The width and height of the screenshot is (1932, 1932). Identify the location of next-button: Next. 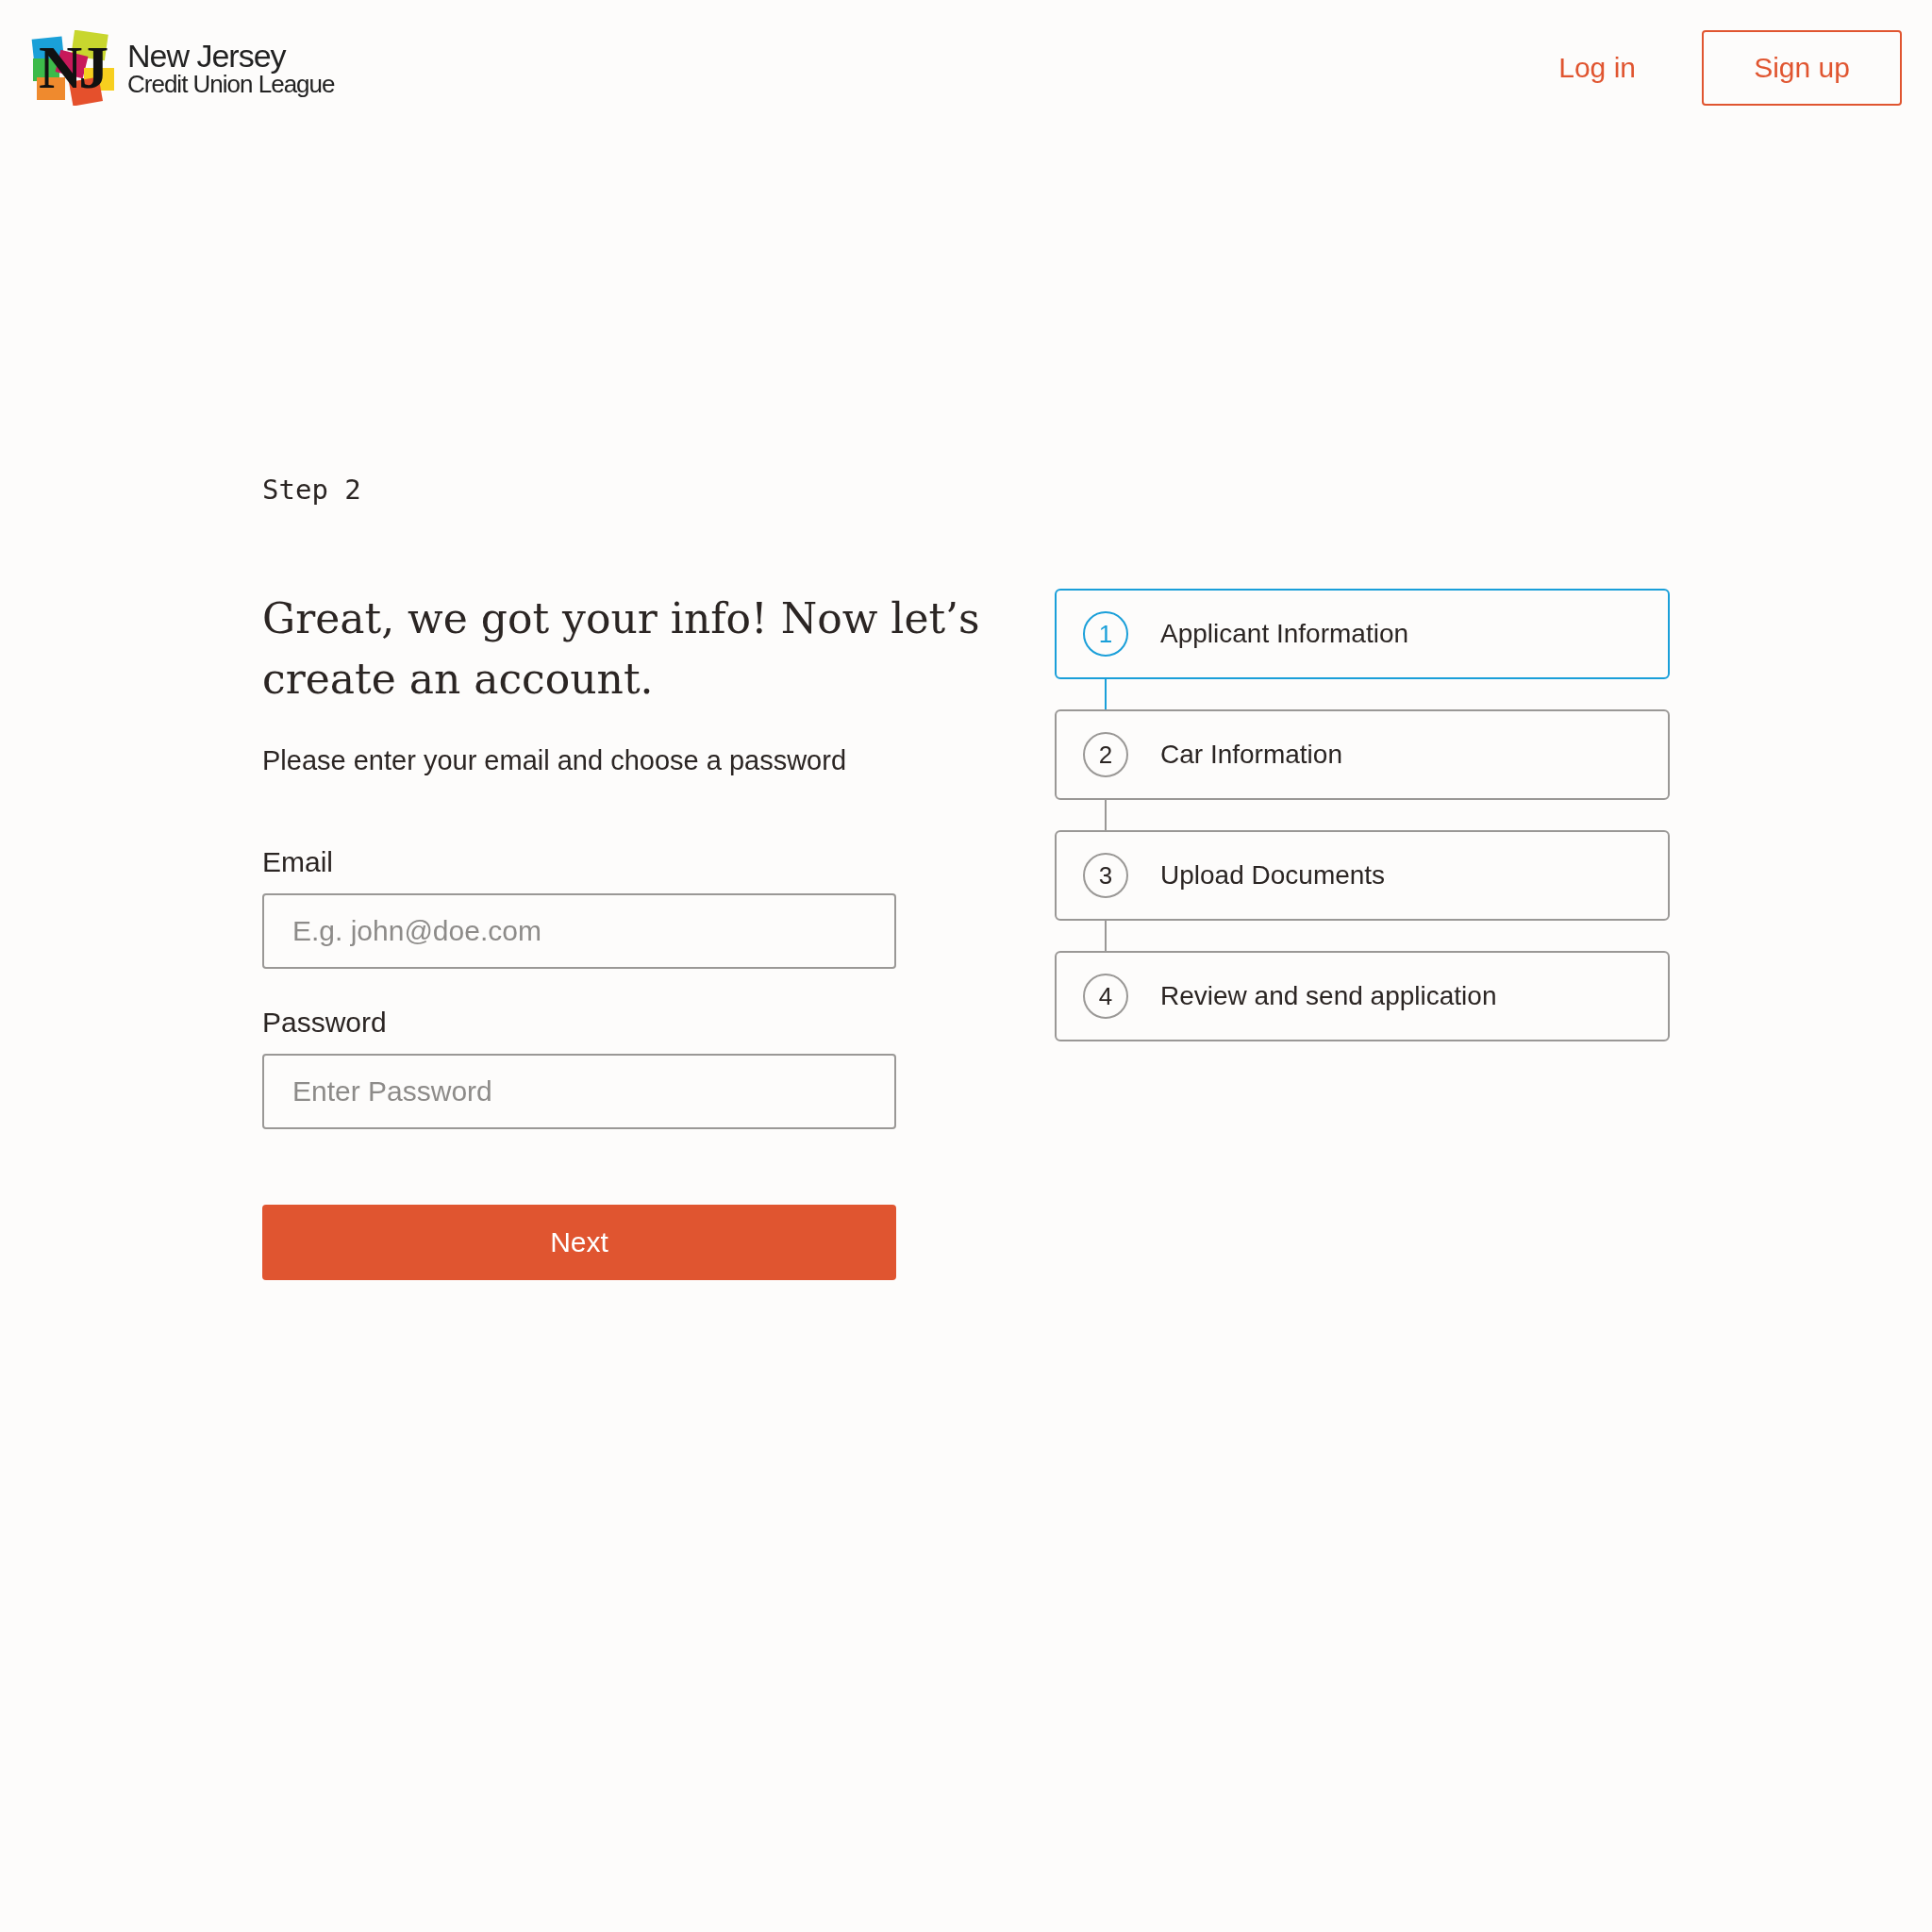
(579, 1243).